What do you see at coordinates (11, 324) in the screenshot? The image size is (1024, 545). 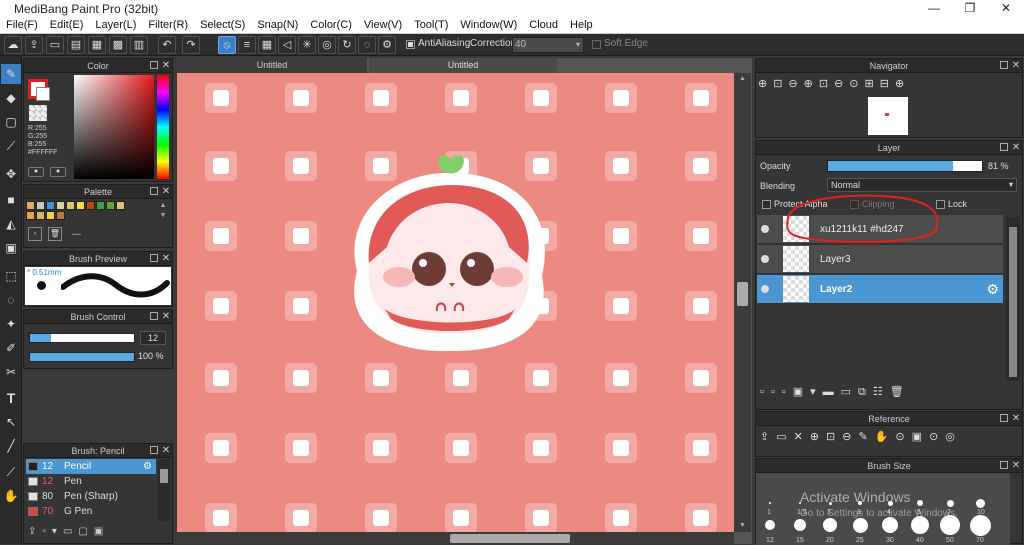 I see `magic-wand-tool-icon: ✦` at bounding box center [11, 324].